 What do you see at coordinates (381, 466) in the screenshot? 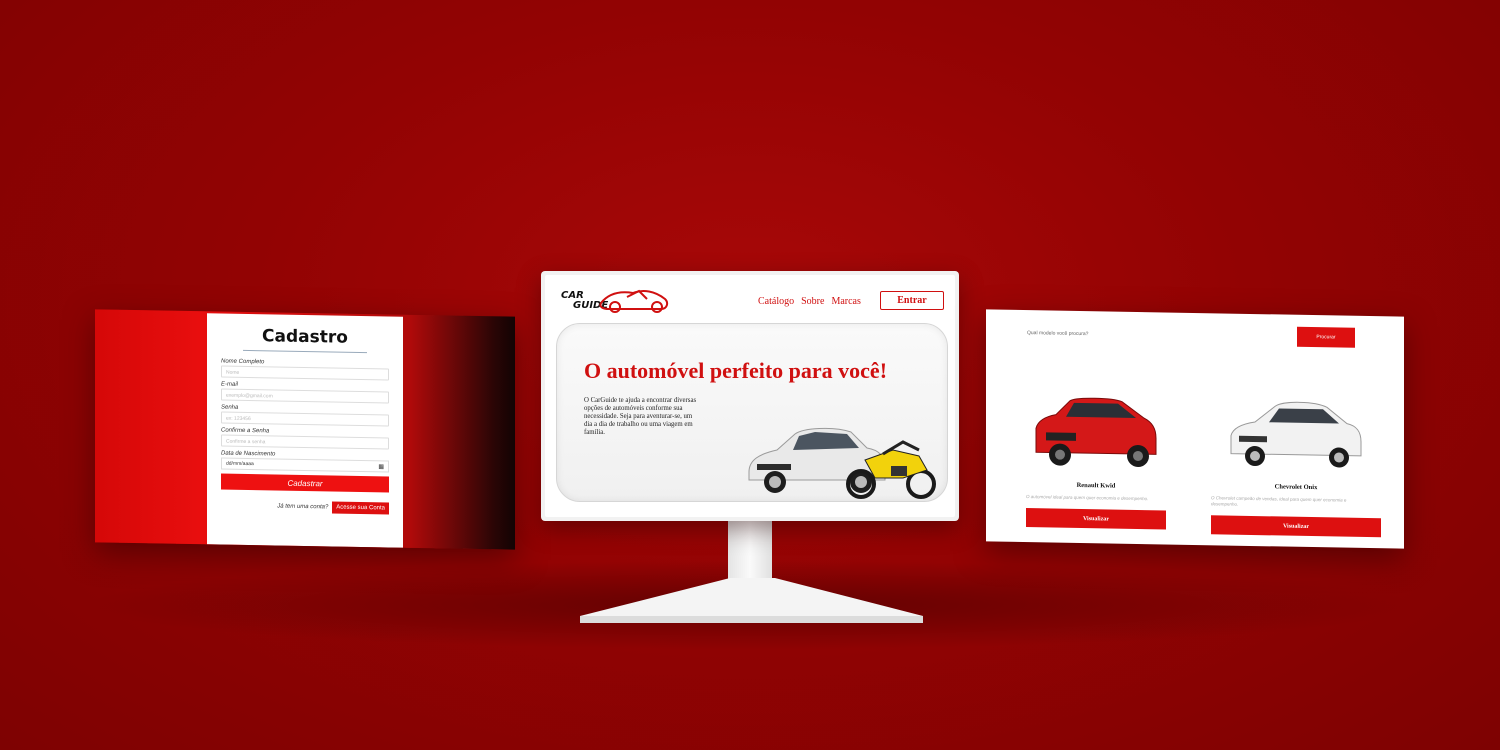
I see `calendar-icon: ▦` at bounding box center [381, 466].